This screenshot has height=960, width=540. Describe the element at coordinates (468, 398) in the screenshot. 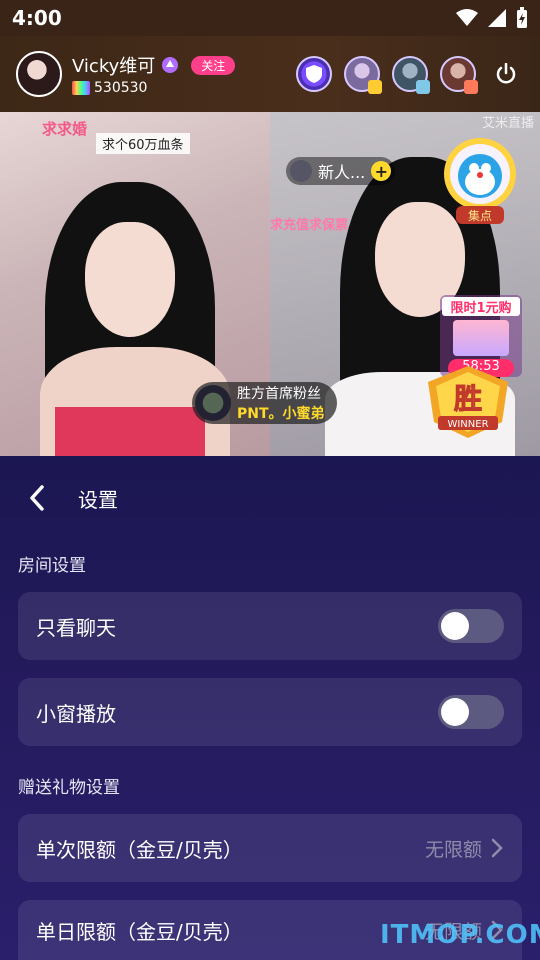

I see `winner-char: 胜` at that location.